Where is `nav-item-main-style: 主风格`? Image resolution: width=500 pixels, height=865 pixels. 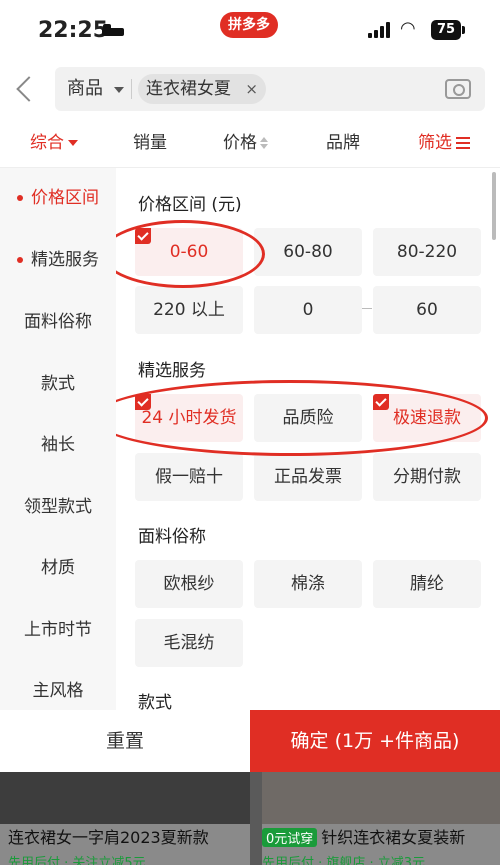
nav-item-main-style: 主风格 is located at coordinates (58, 691).